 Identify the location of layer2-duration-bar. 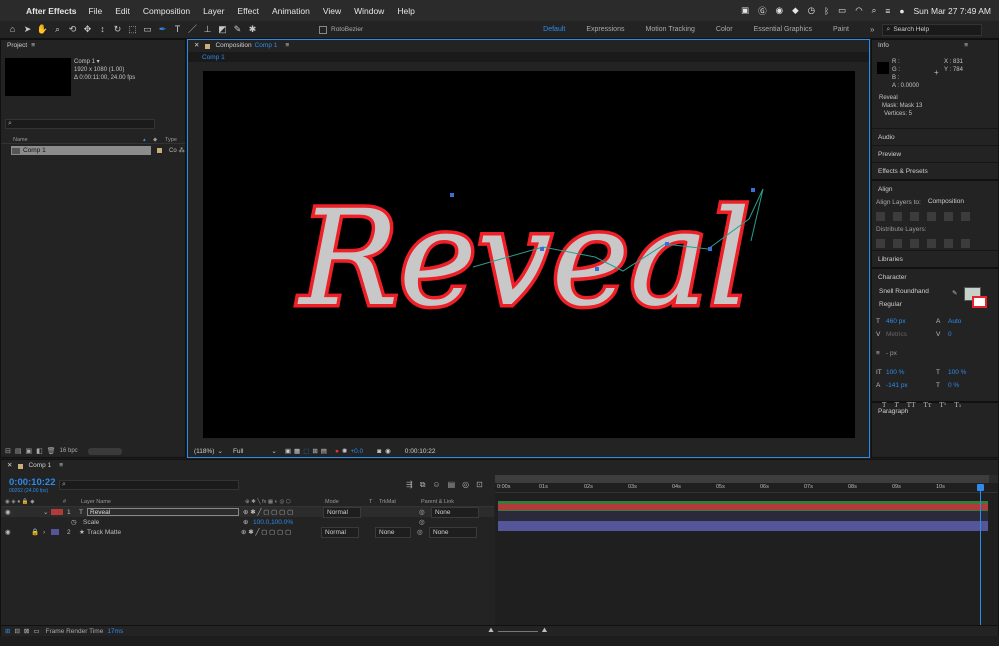
(743, 526).